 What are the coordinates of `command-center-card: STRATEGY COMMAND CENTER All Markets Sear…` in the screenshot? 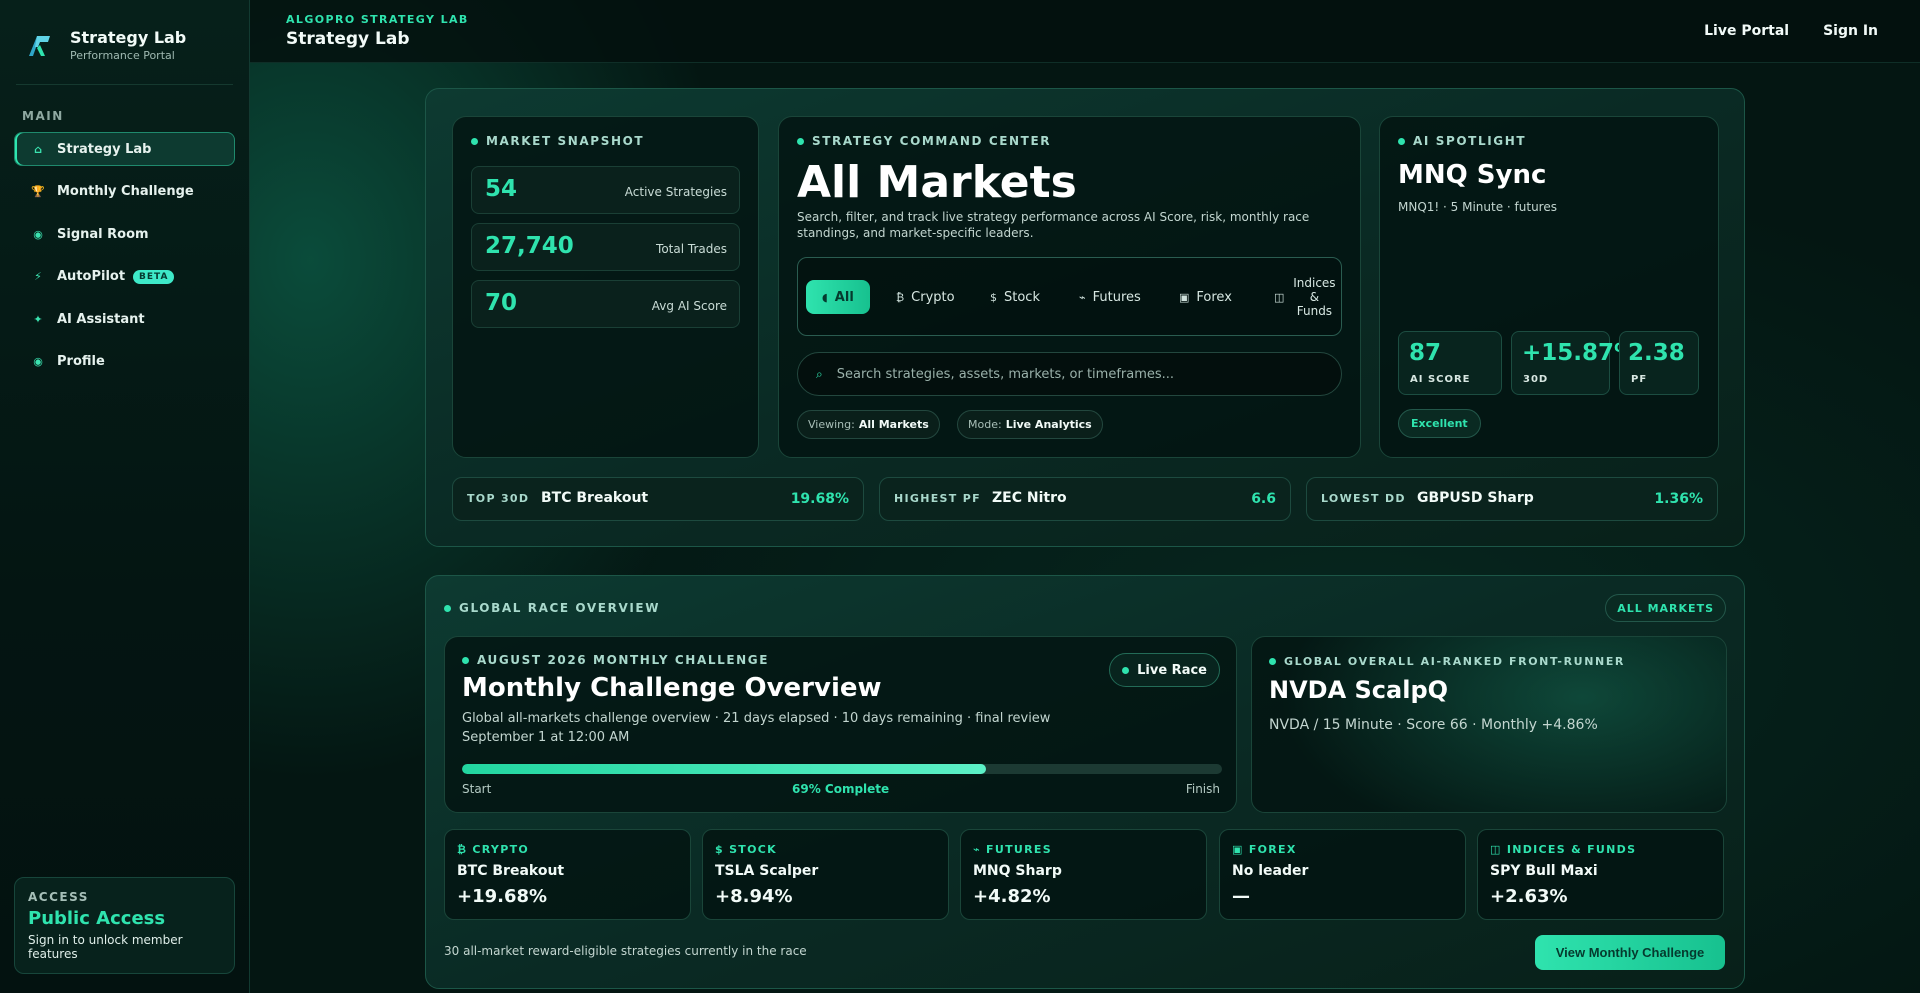 It's located at (1069, 287).